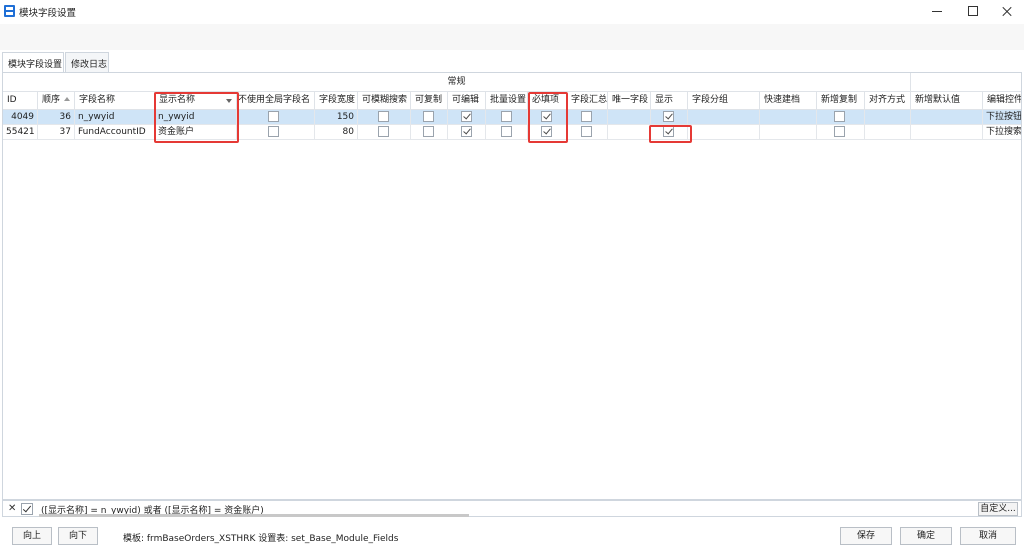  Describe the element at coordinates (669, 101) in the screenshot. I see `col-header-show: 显示` at that location.